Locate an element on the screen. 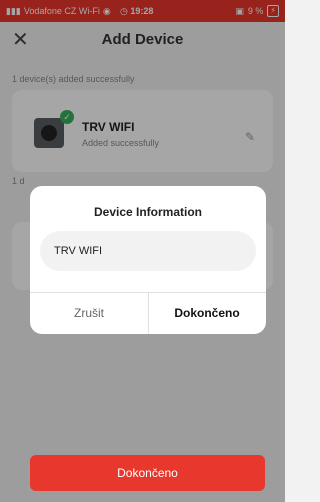 This screenshot has height=502, width=320. device-name-input is located at coordinates (148, 251).